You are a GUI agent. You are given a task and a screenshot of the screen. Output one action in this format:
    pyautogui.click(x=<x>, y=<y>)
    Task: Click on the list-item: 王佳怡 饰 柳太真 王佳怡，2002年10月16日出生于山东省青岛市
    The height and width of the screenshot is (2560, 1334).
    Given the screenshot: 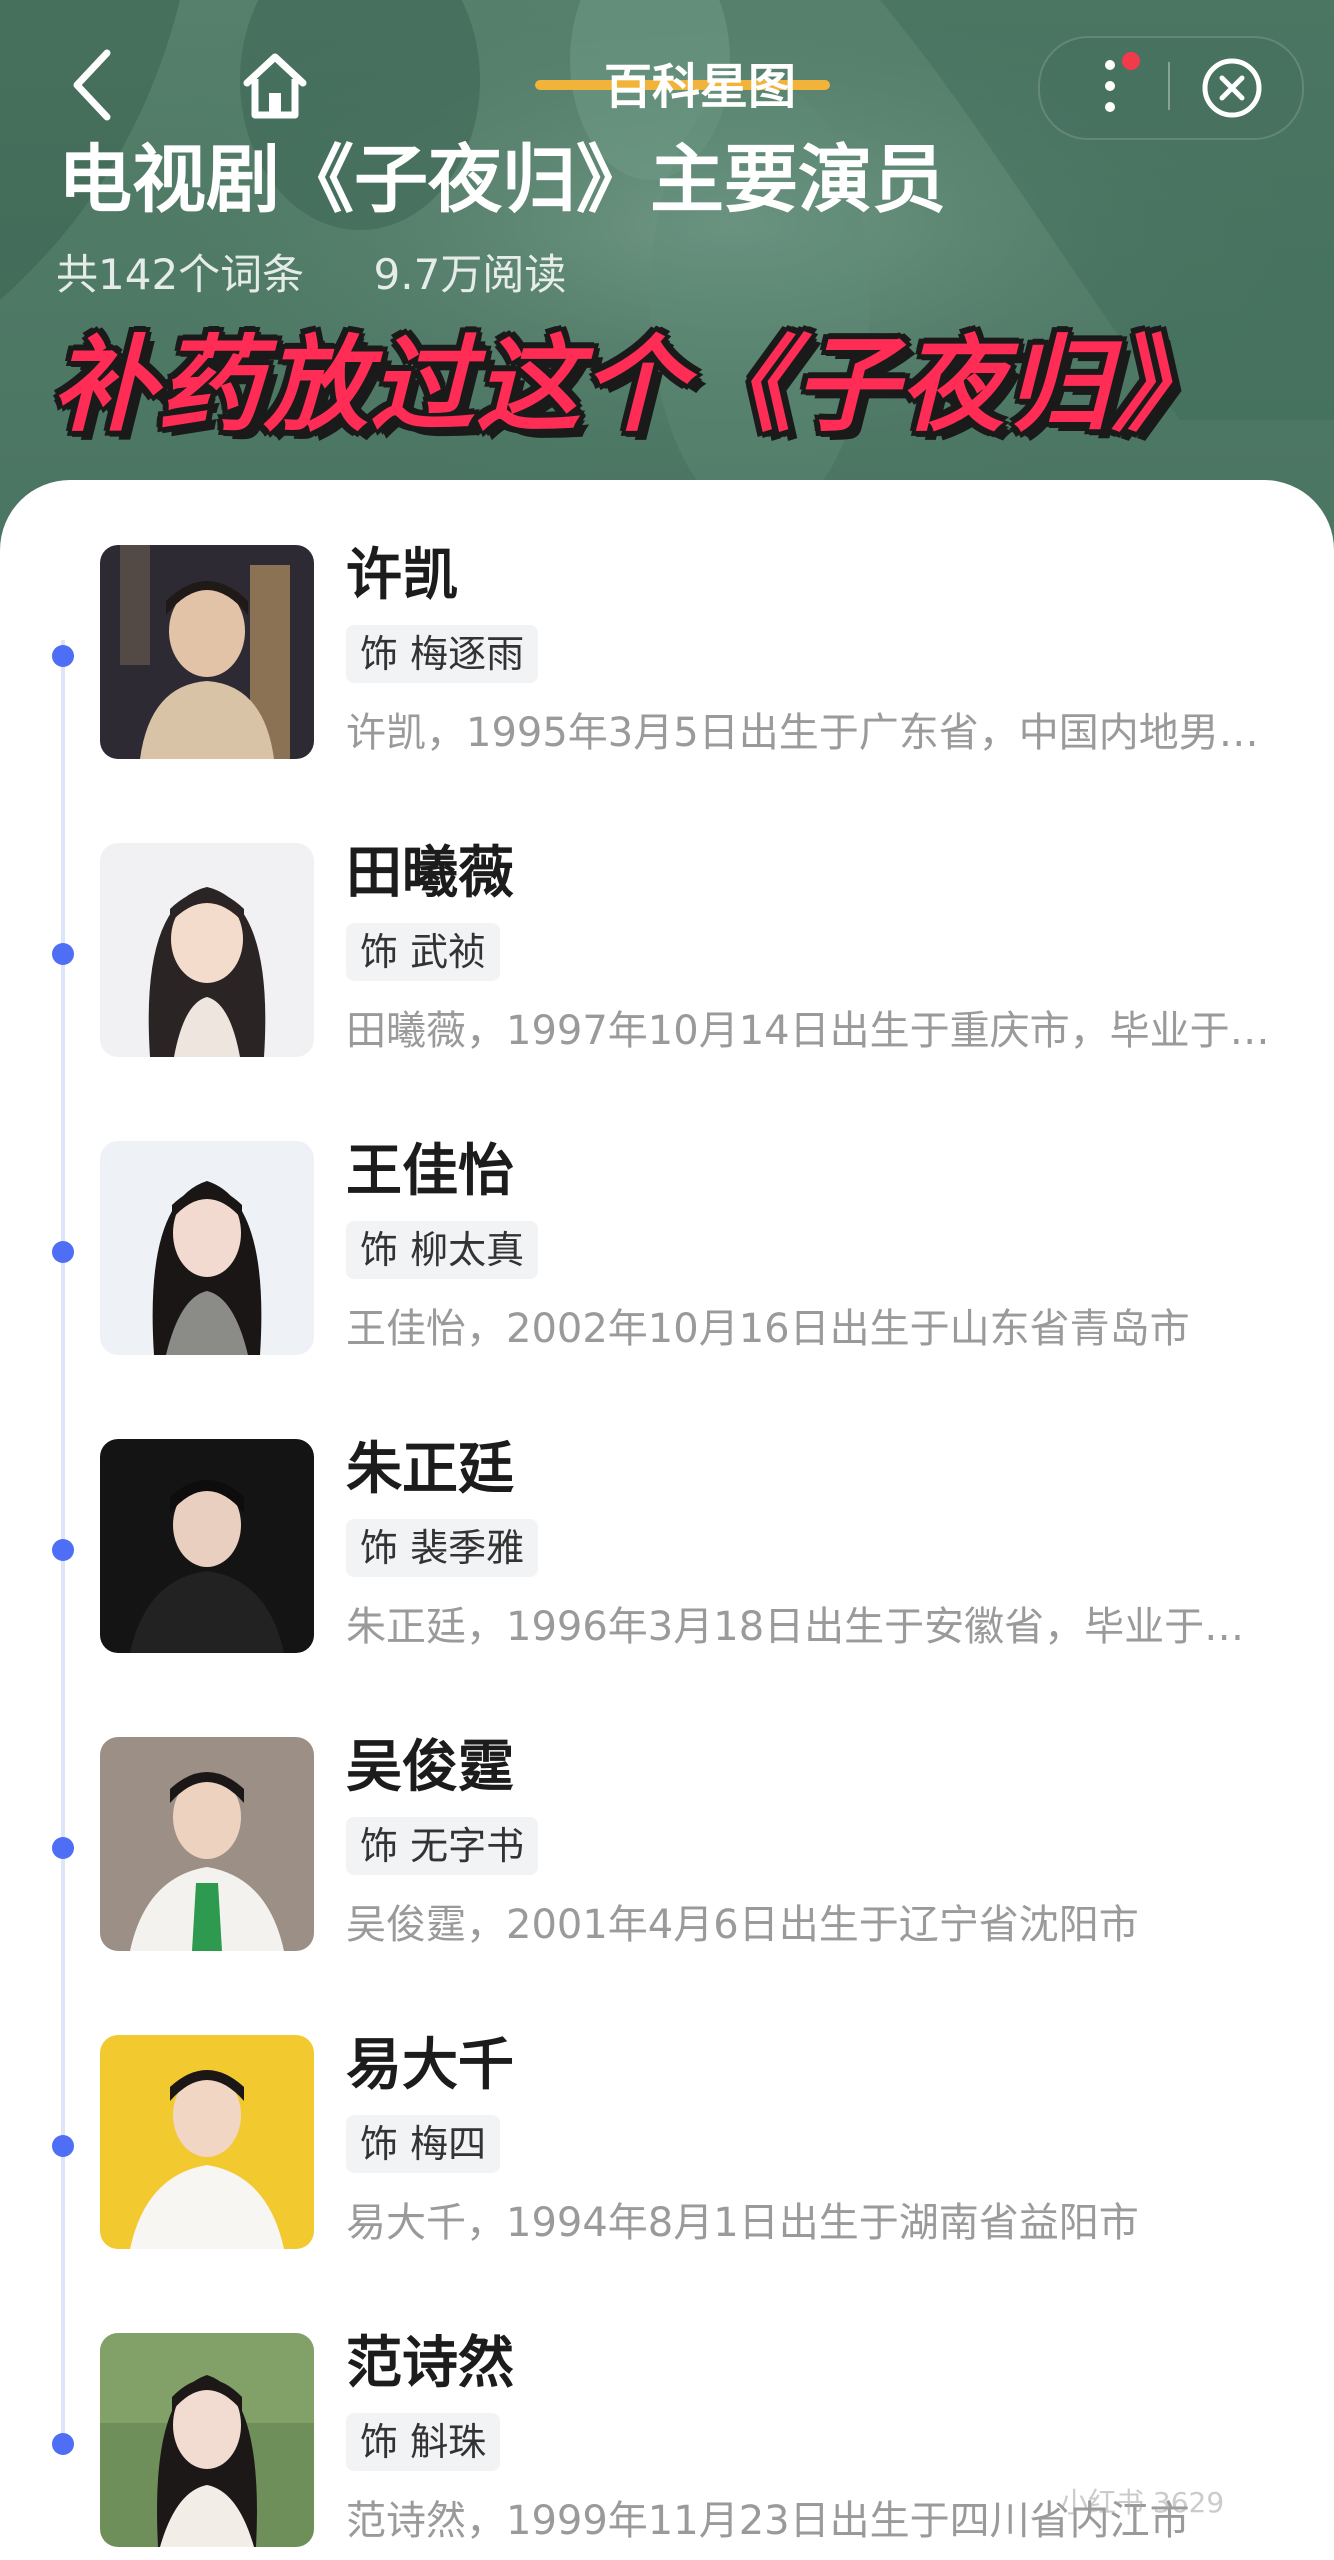 What is the action you would take?
    pyautogui.click(x=667, y=1250)
    